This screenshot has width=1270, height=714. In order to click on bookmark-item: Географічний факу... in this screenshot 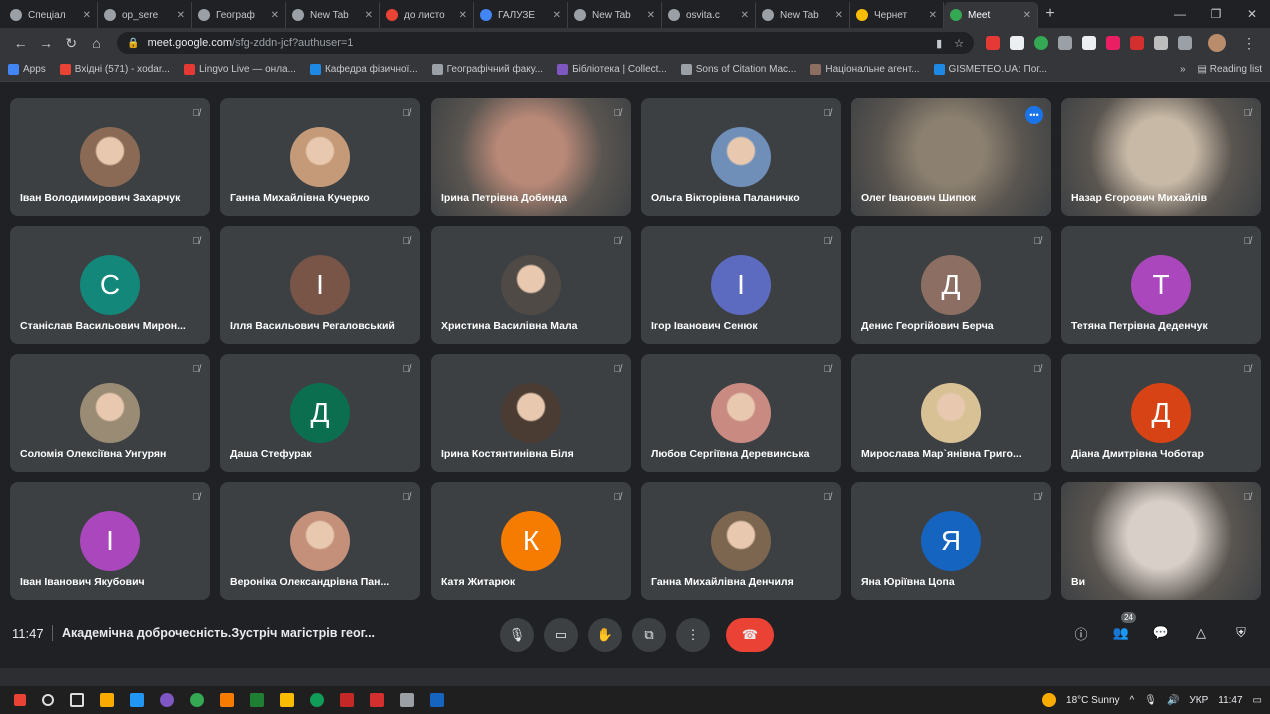, I will do `click(487, 69)`.